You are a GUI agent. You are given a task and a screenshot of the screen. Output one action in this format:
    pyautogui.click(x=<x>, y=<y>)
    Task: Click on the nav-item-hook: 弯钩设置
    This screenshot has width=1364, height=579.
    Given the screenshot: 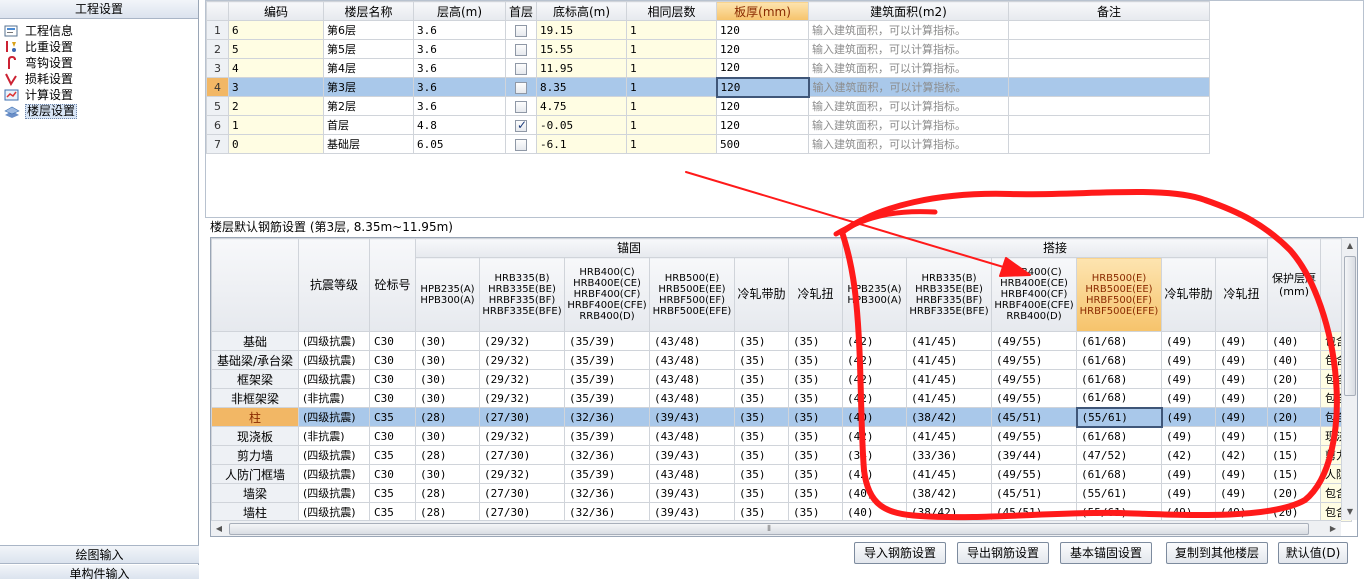 What is the action you would take?
    pyautogui.click(x=99, y=63)
    